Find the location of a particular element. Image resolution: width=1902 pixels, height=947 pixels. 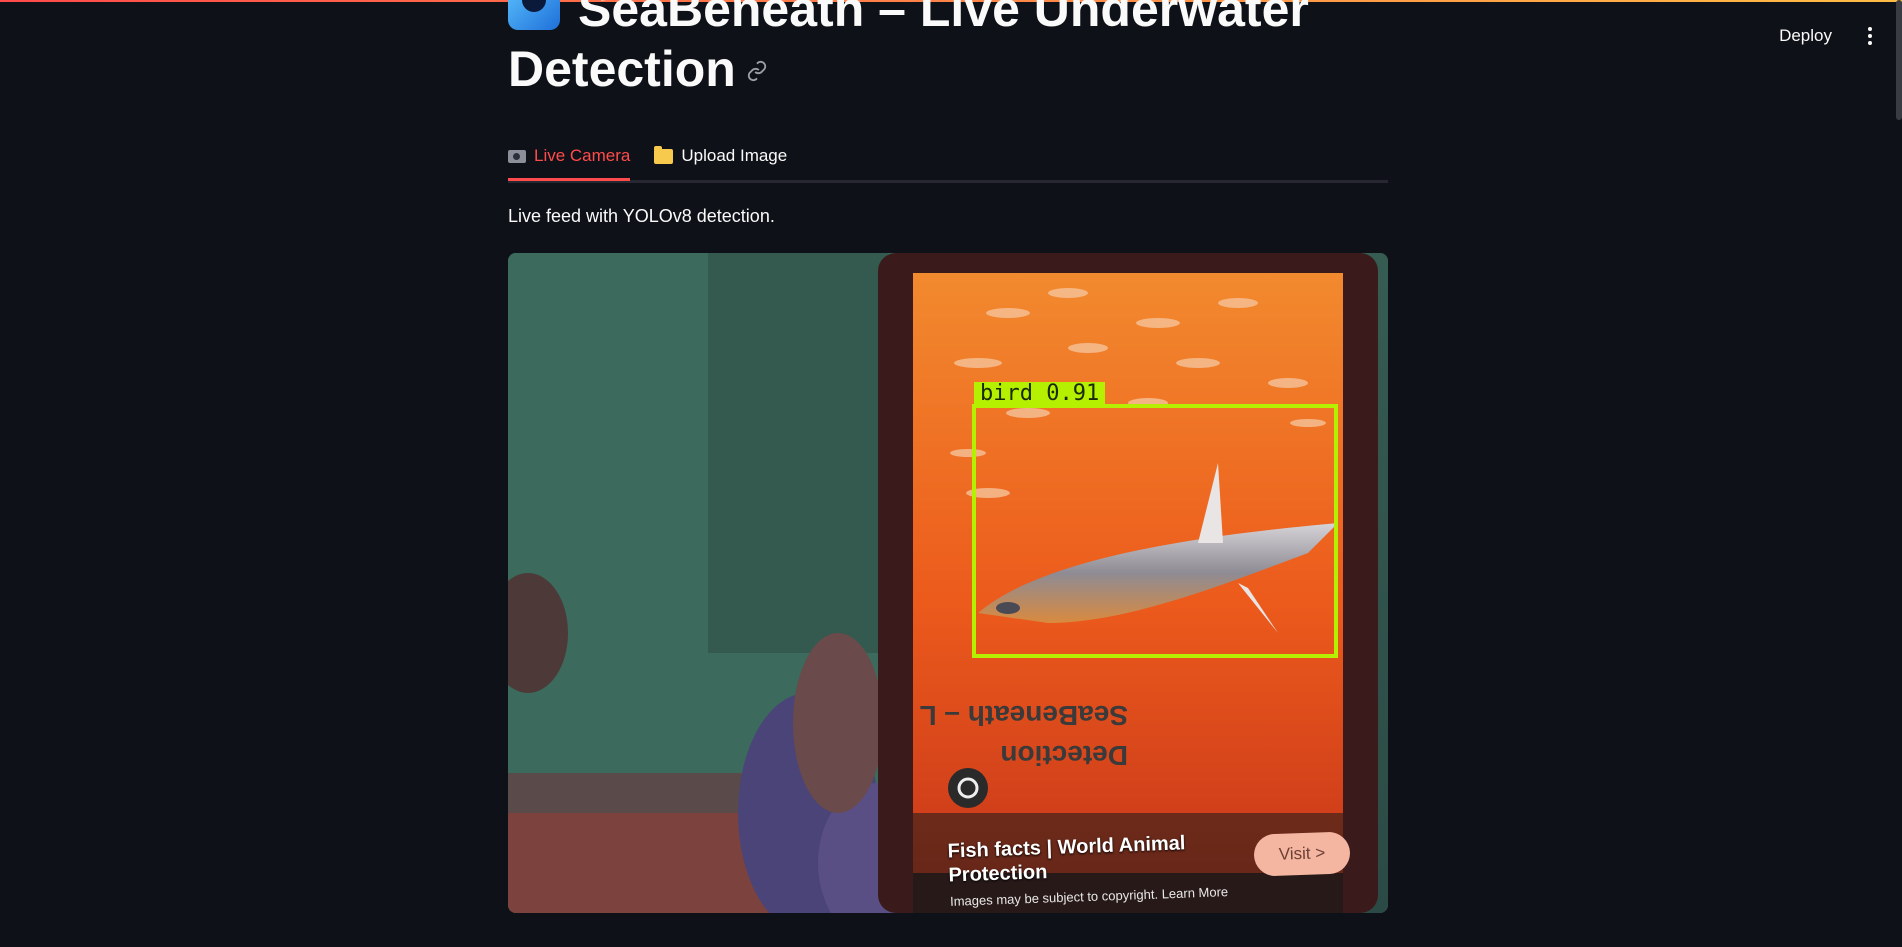

tab-upload-image: Upload Image is located at coordinates (720, 157).